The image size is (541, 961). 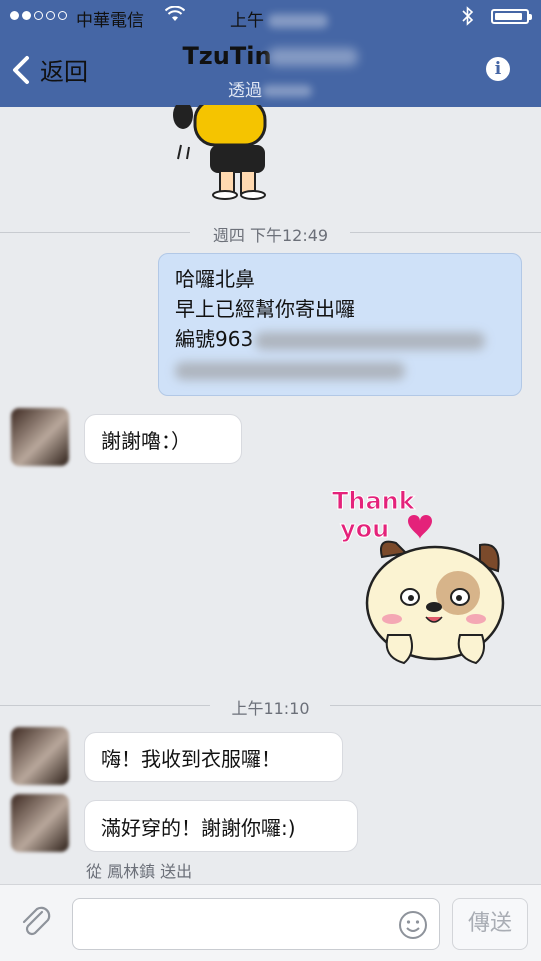 I want to click on incoming-message: 嗨！我收到衣服囉！, so click(x=213, y=757).